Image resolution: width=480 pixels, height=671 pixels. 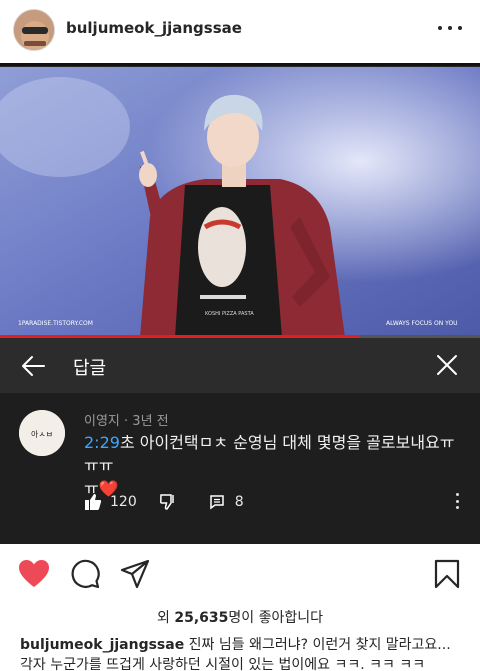 What do you see at coordinates (275, 618) in the screenshot?
I see `likes-suffix: 명이 좋아합니다` at bounding box center [275, 618].